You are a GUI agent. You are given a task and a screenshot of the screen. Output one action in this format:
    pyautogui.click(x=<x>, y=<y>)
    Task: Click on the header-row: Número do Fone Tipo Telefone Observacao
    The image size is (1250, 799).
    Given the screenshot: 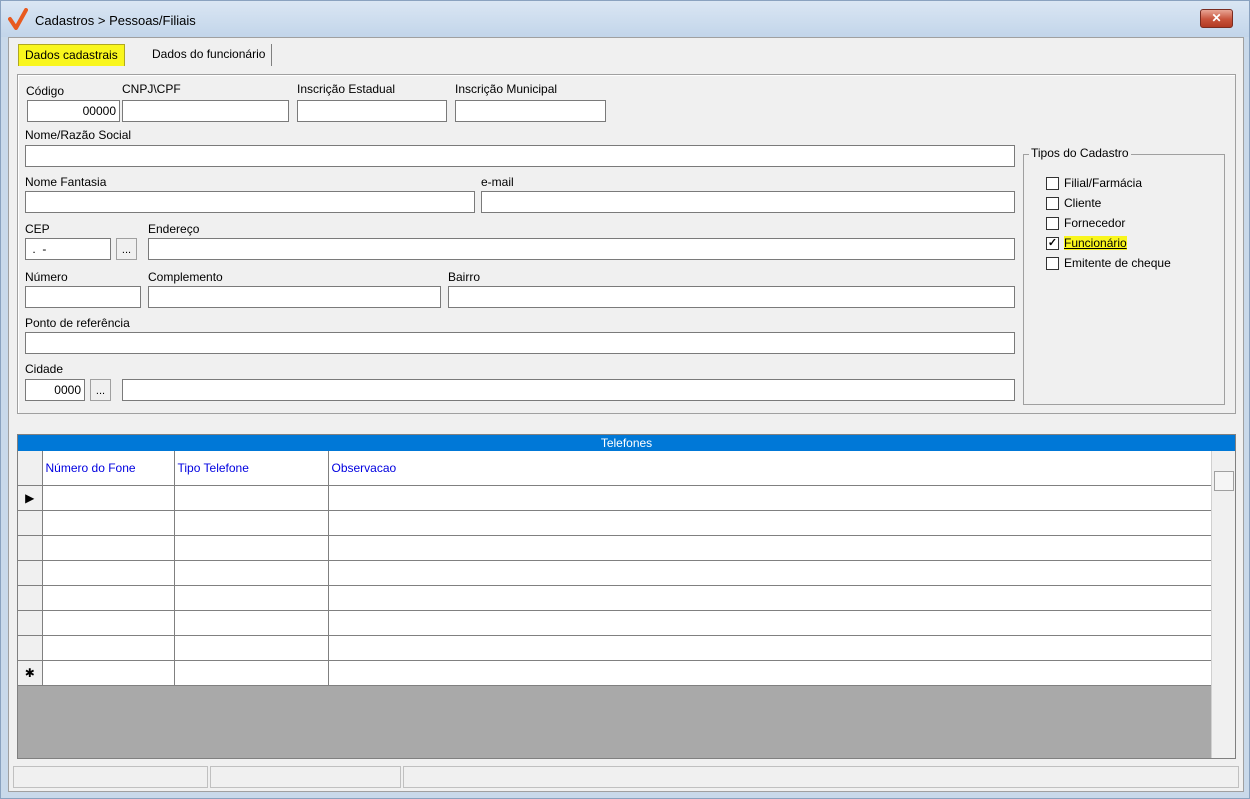 What is the action you would take?
    pyautogui.click(x=615, y=468)
    